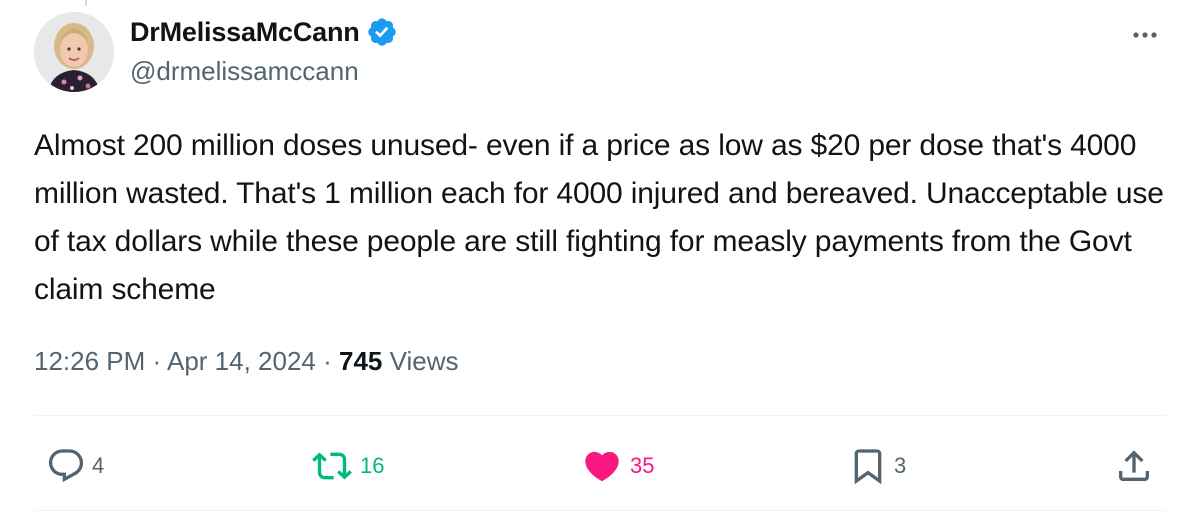 The image size is (1198, 516). I want to click on reply-button: 4, so click(75, 466).